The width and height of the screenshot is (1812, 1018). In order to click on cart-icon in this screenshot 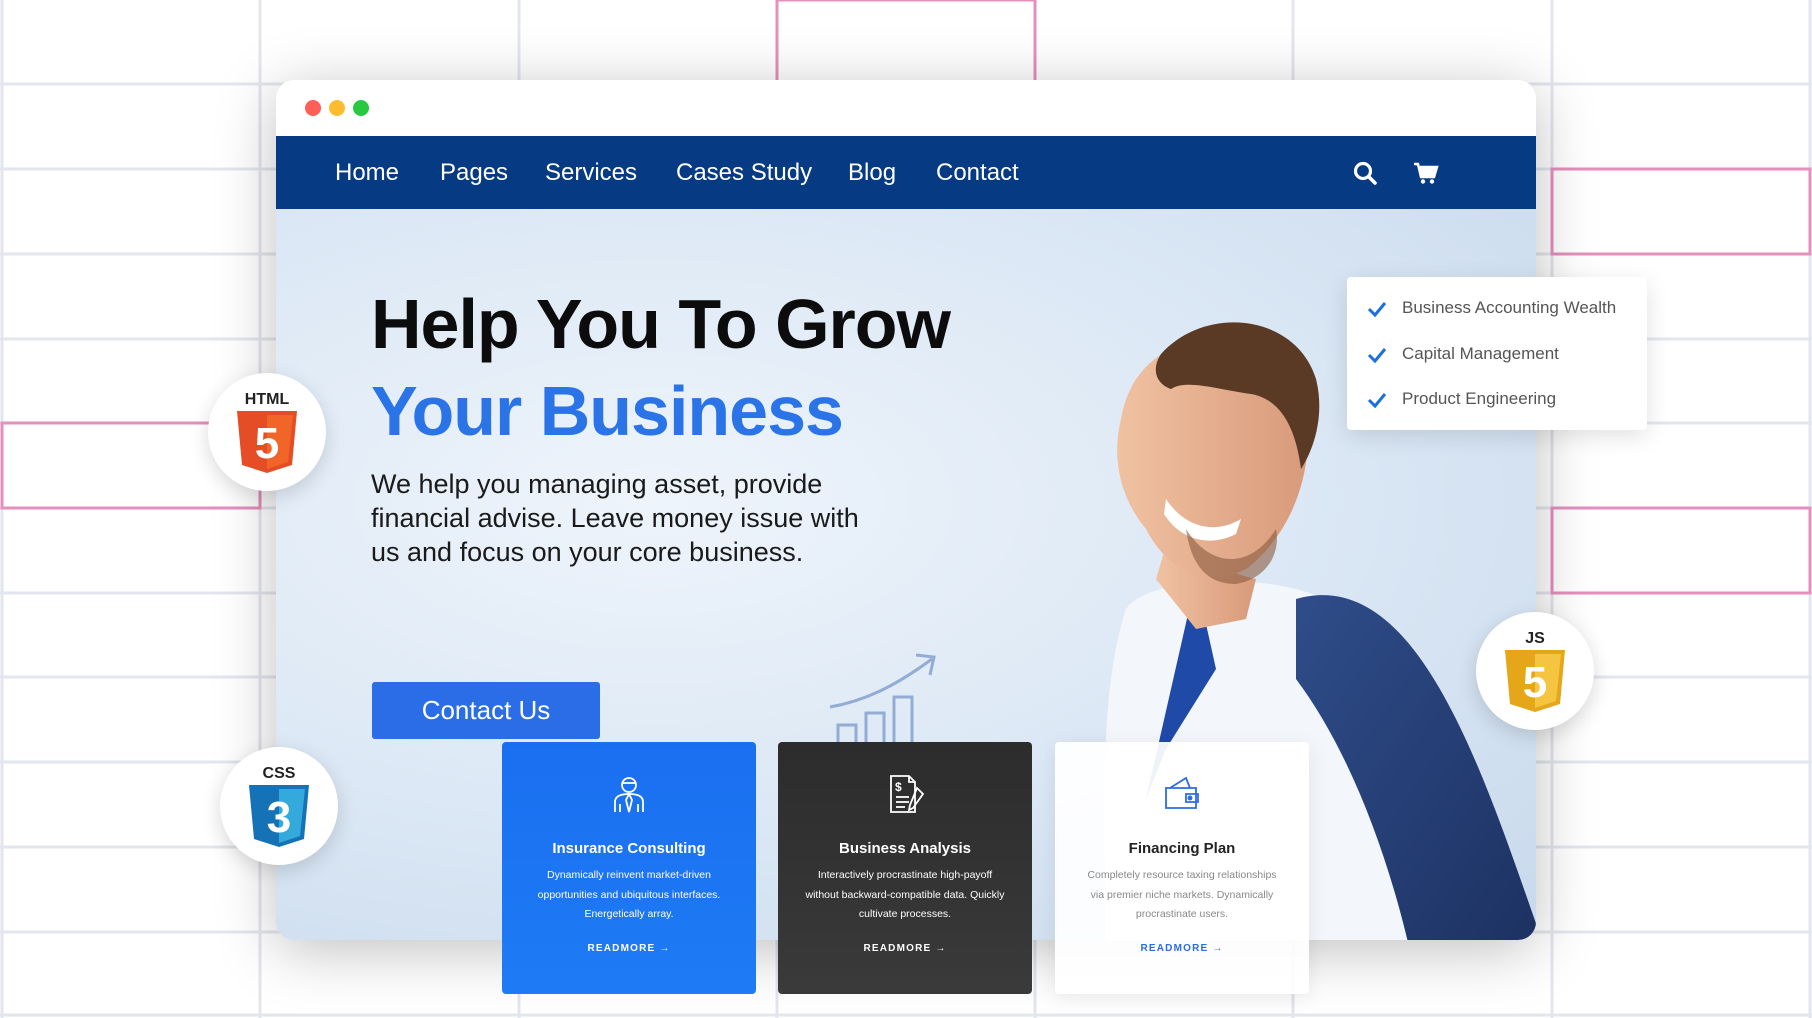, I will do `click(1426, 173)`.